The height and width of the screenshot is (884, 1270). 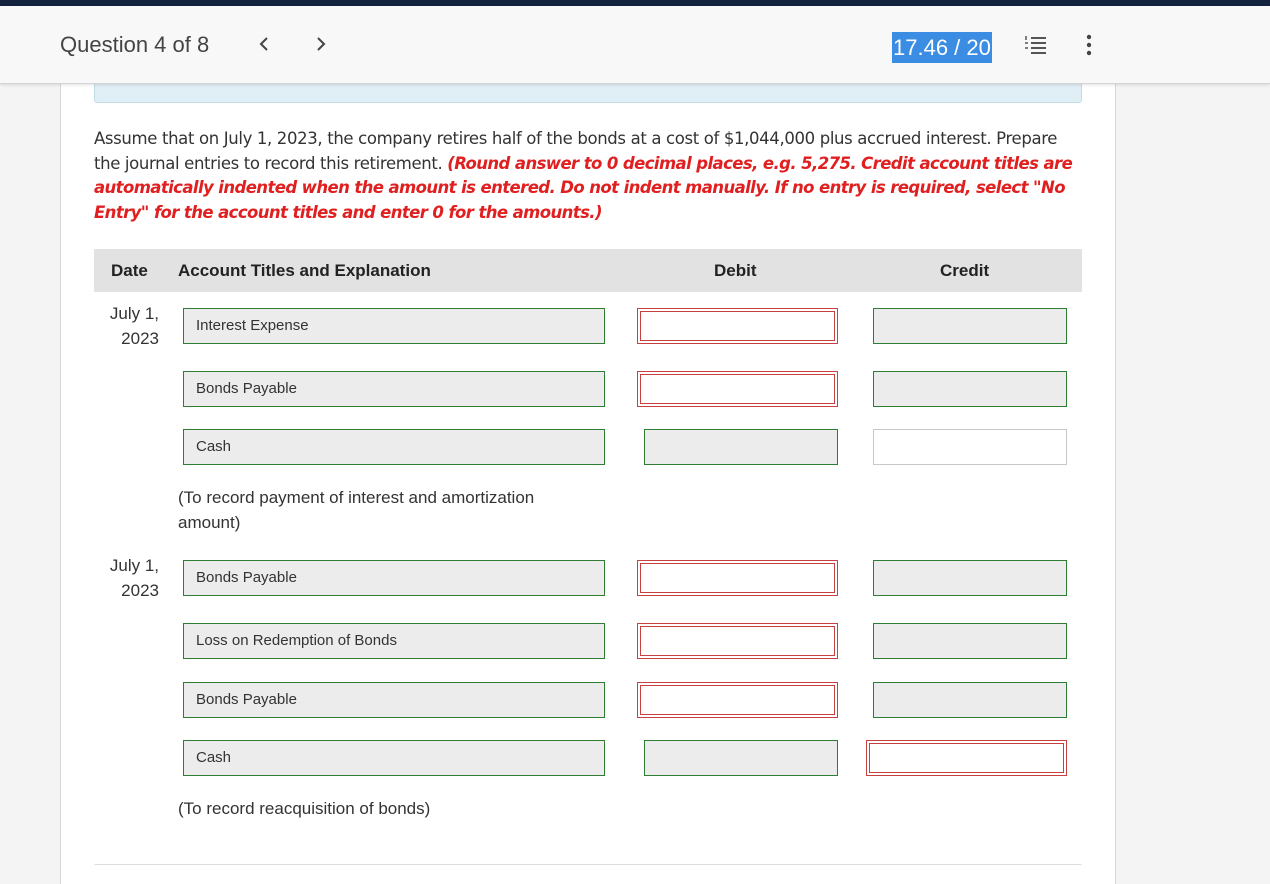 What do you see at coordinates (394, 700) in the screenshot?
I see `entry2-account-field-3: Bonds Payable` at bounding box center [394, 700].